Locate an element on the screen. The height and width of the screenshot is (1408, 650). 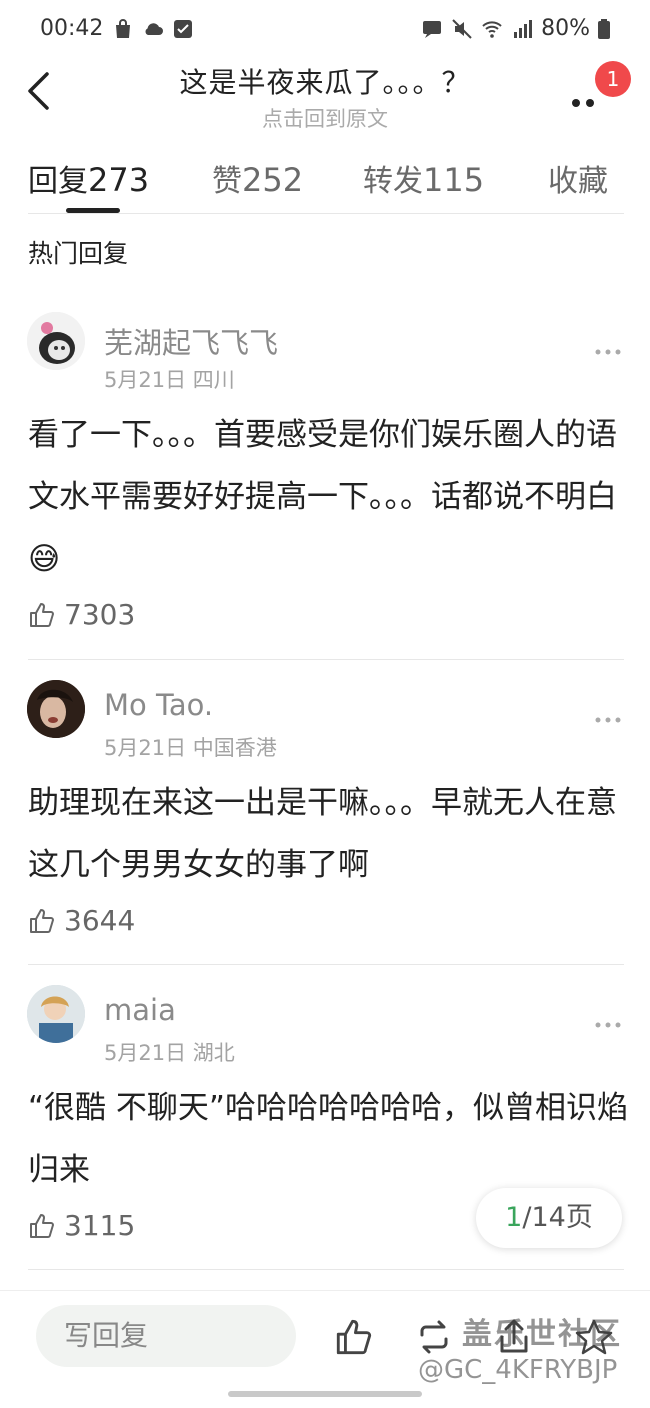
repost-button is located at coordinates (434, 1337).